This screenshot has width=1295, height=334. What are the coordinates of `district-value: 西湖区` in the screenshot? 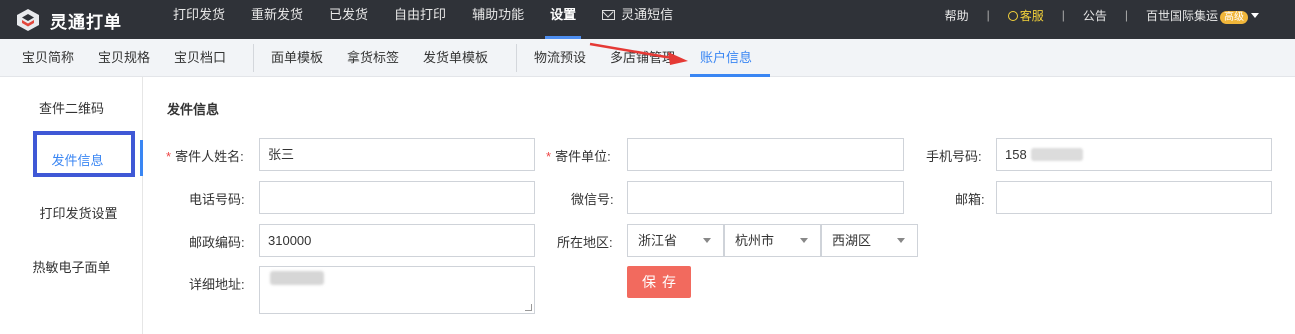 It's located at (852, 240).